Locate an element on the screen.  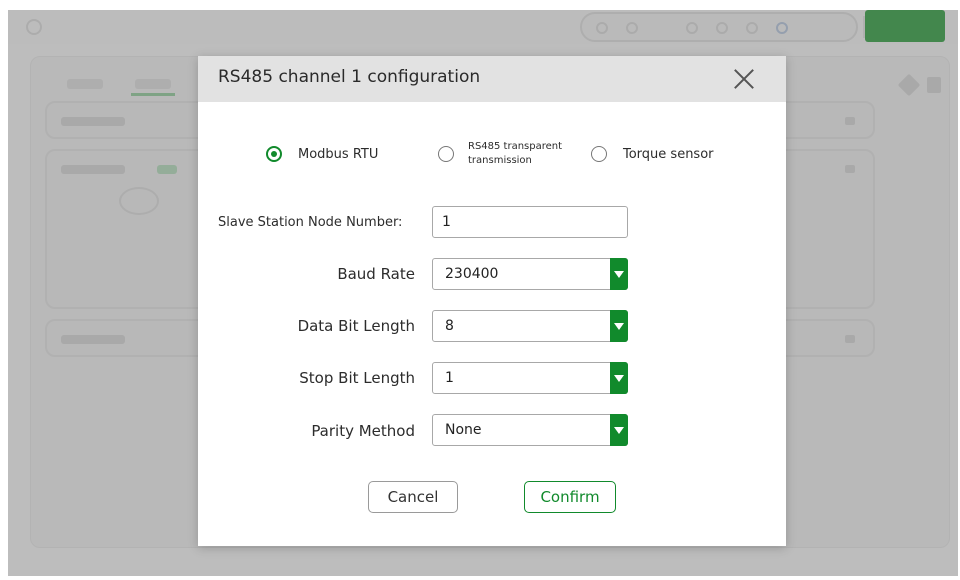
parity-label: Parity Method is located at coordinates (363, 431).